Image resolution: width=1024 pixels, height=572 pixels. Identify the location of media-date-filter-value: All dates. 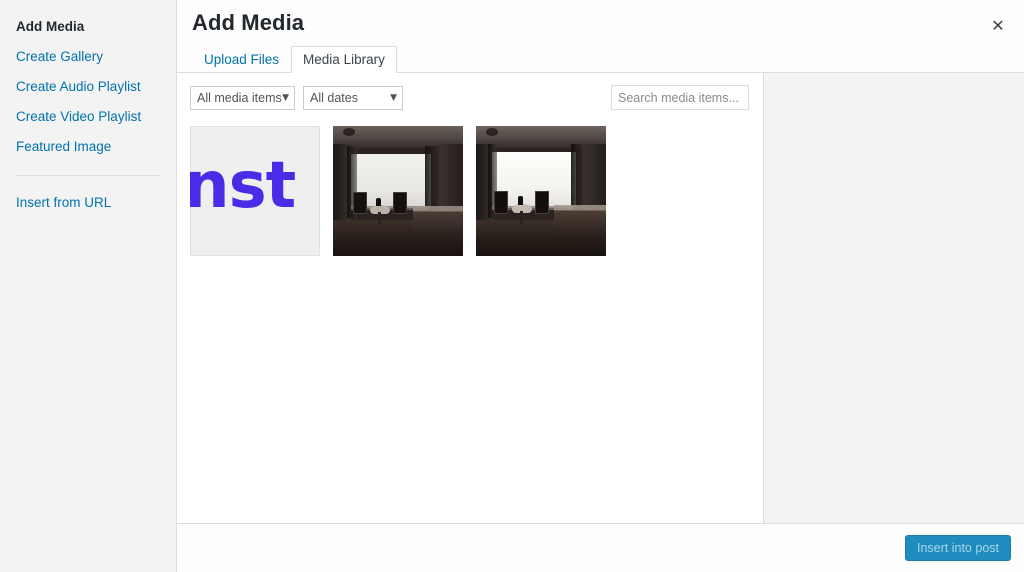
(334, 98).